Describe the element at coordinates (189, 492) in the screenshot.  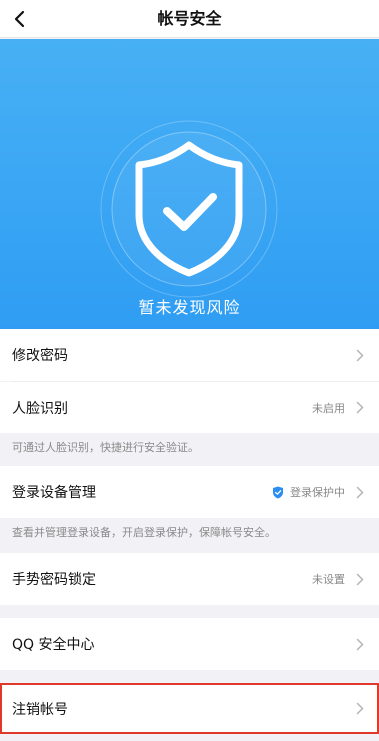
I see `login-device-management-row: 登录设备管理 登录保护中` at that location.